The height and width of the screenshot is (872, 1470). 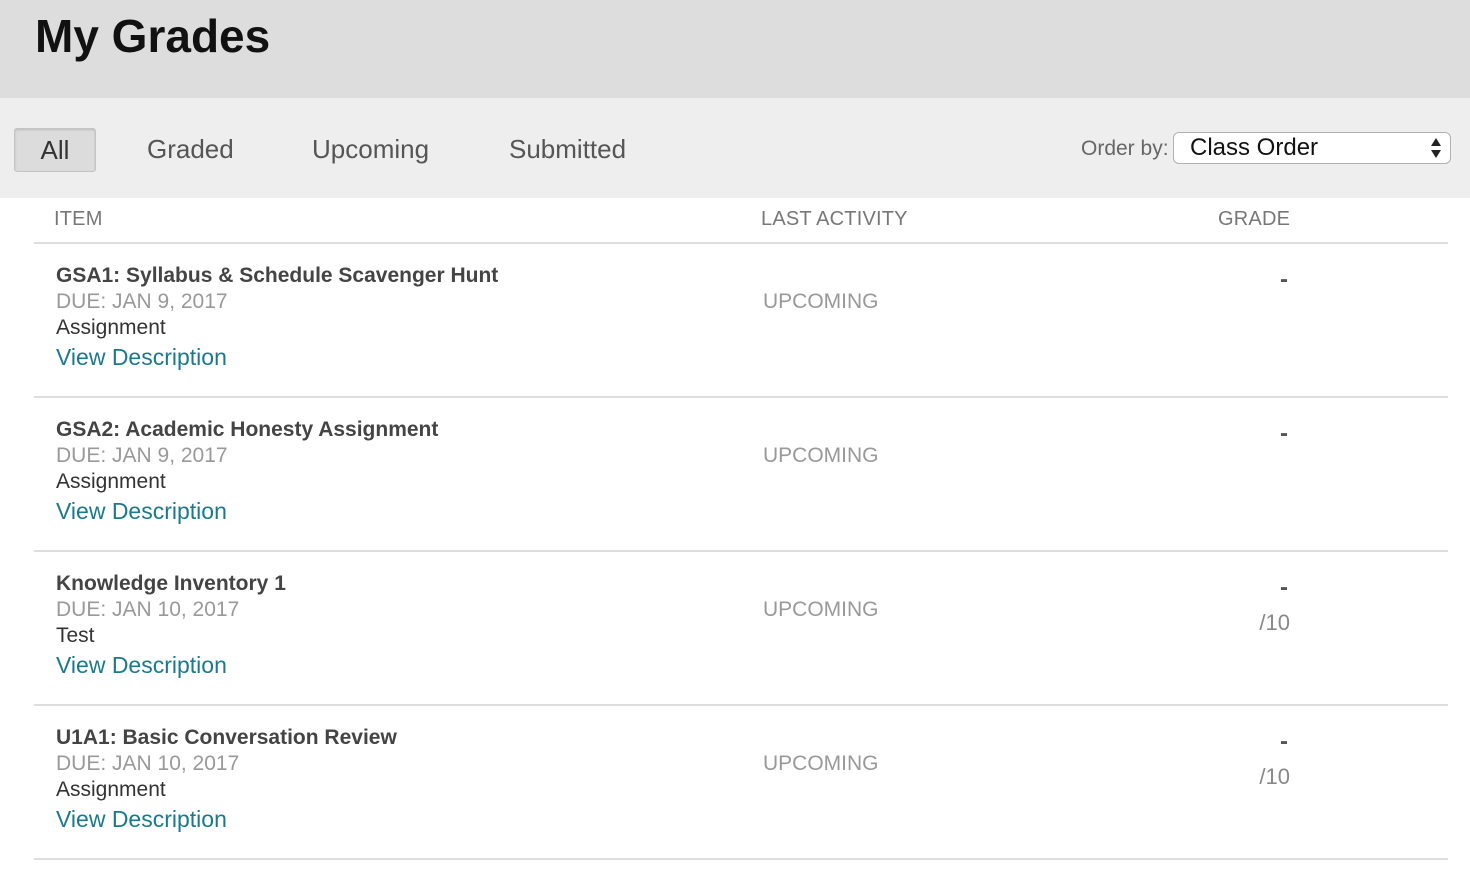 I want to click on order-by-select: Class Order, so click(x=1312, y=148).